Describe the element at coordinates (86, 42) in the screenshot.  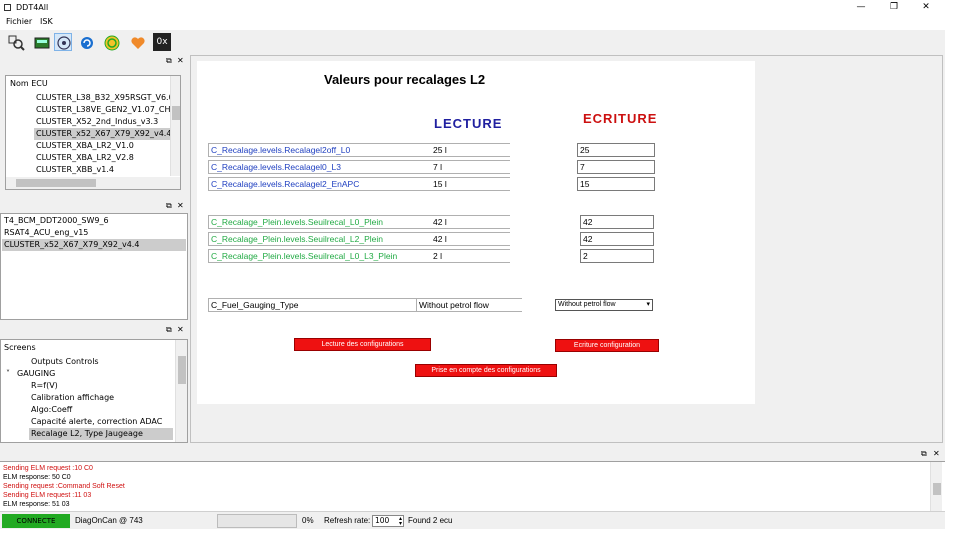
I see `refresh-icon` at that location.